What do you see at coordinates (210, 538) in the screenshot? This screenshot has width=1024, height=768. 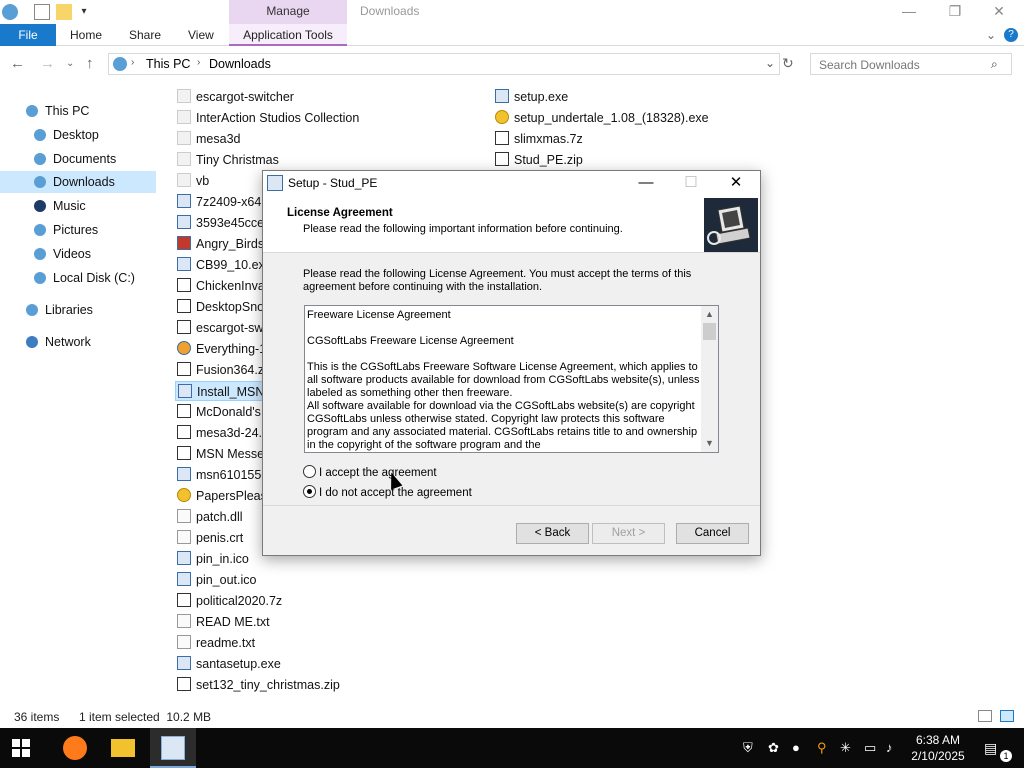 I see `list-item: penis.crt` at bounding box center [210, 538].